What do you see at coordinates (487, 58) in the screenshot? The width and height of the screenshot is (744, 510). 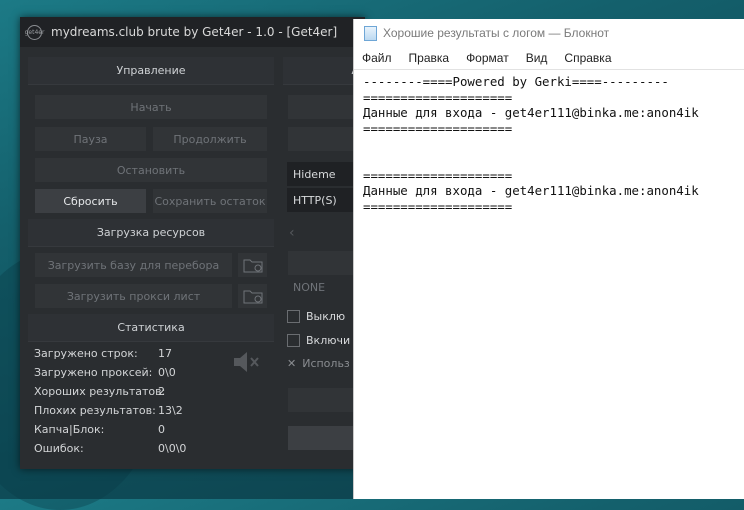 I see `menu-format: Формат` at bounding box center [487, 58].